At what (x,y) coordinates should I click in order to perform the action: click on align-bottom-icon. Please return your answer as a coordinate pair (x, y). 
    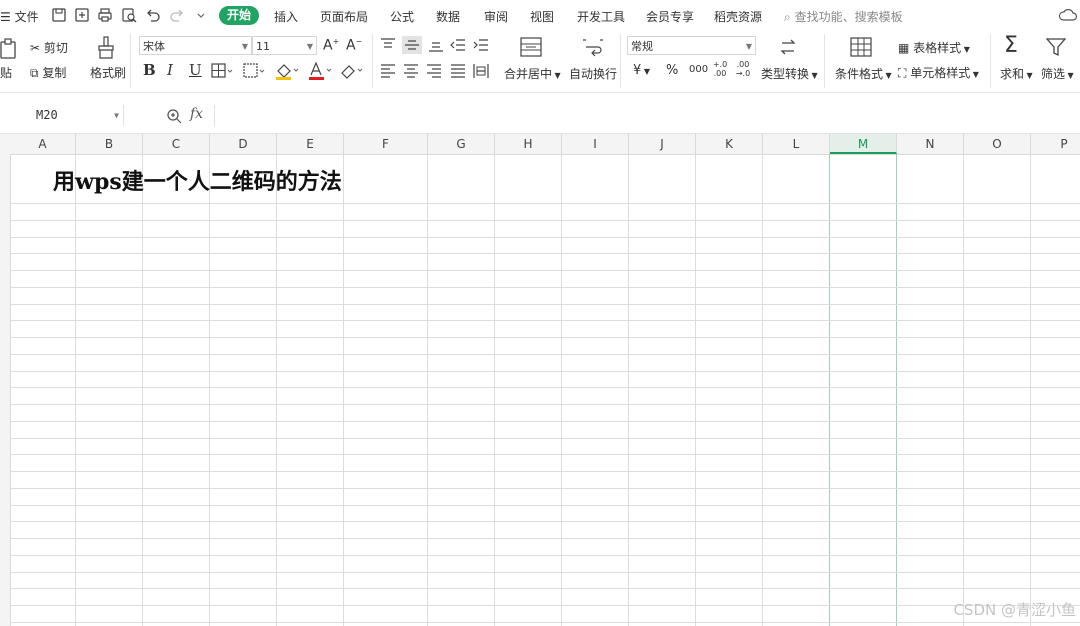
    Looking at the image, I should click on (436, 45).